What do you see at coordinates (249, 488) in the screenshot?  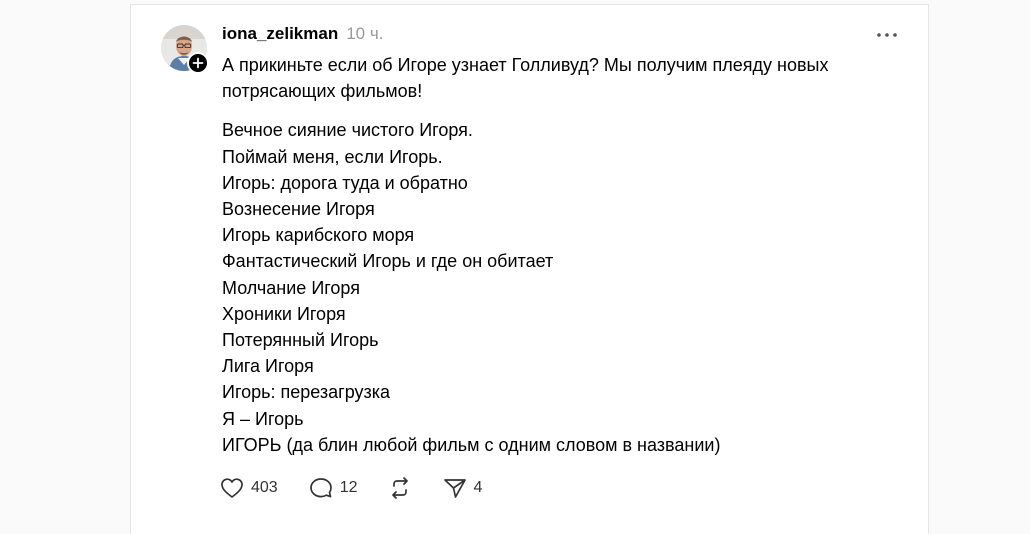 I see `like-button: 403` at bounding box center [249, 488].